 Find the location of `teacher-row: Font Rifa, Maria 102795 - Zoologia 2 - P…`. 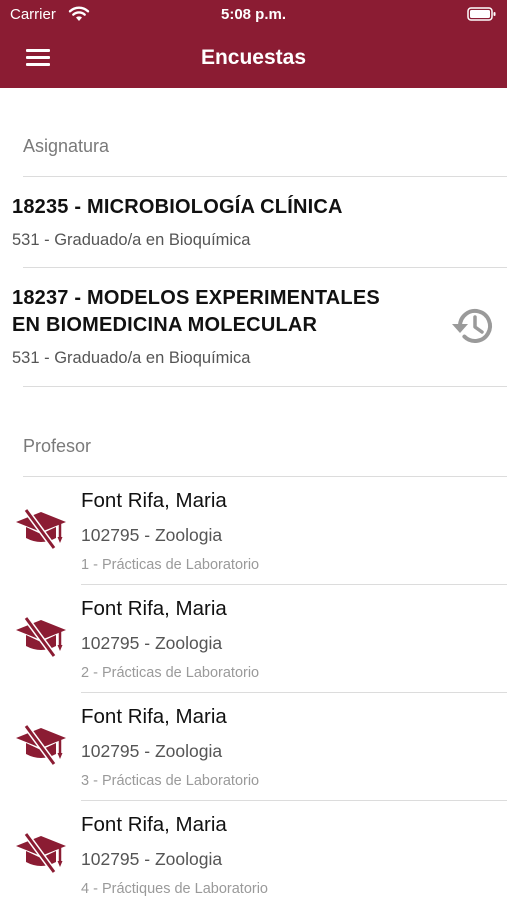

teacher-row: Font Rifa, Maria 102795 - Zoologia 2 - P… is located at coordinates (253, 639).